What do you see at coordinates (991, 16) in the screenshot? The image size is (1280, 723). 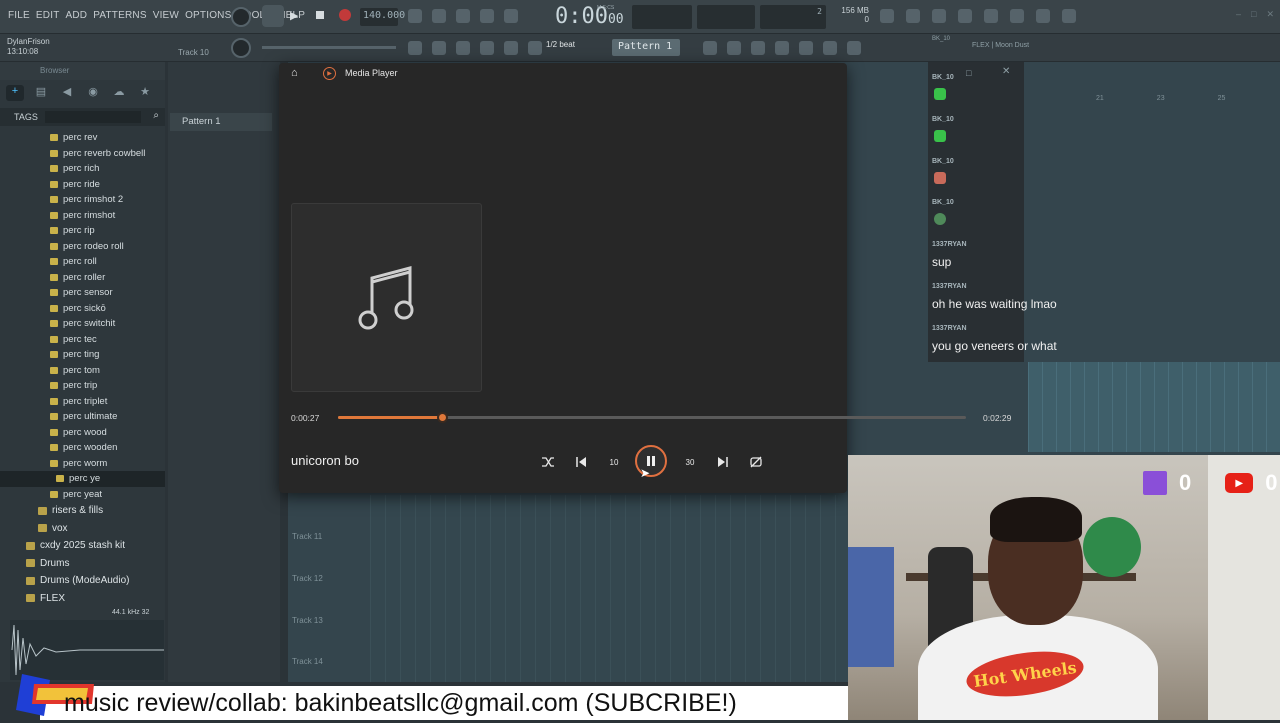 I see `save-icon` at bounding box center [991, 16].